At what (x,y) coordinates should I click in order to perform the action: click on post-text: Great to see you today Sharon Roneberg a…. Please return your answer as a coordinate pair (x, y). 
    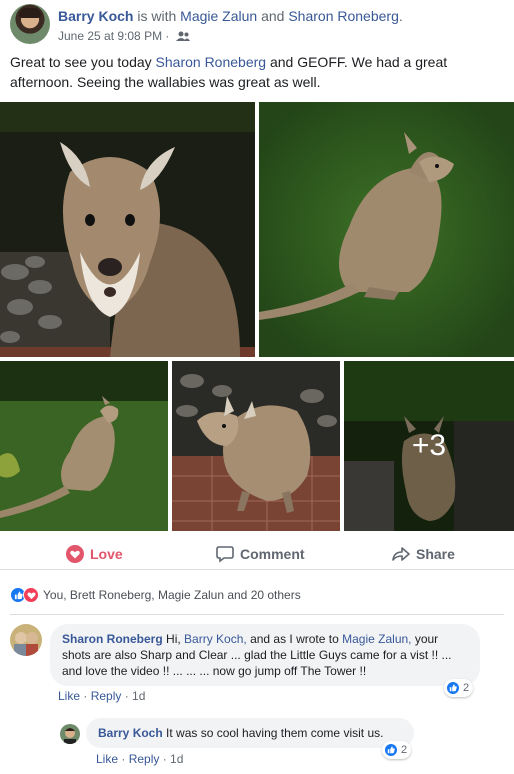
    Looking at the image, I should click on (257, 72).